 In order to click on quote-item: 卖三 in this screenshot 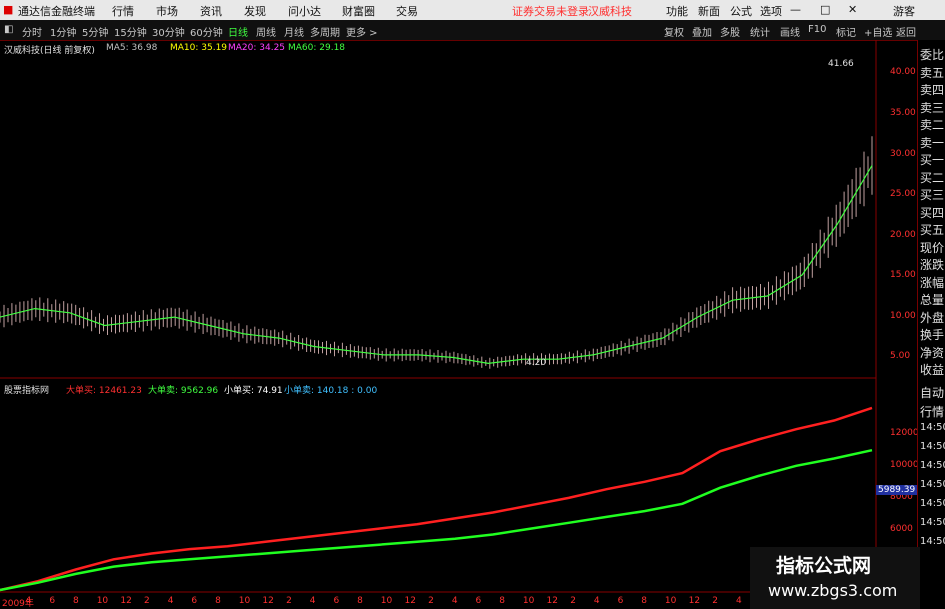, I will do `click(932, 107)`.